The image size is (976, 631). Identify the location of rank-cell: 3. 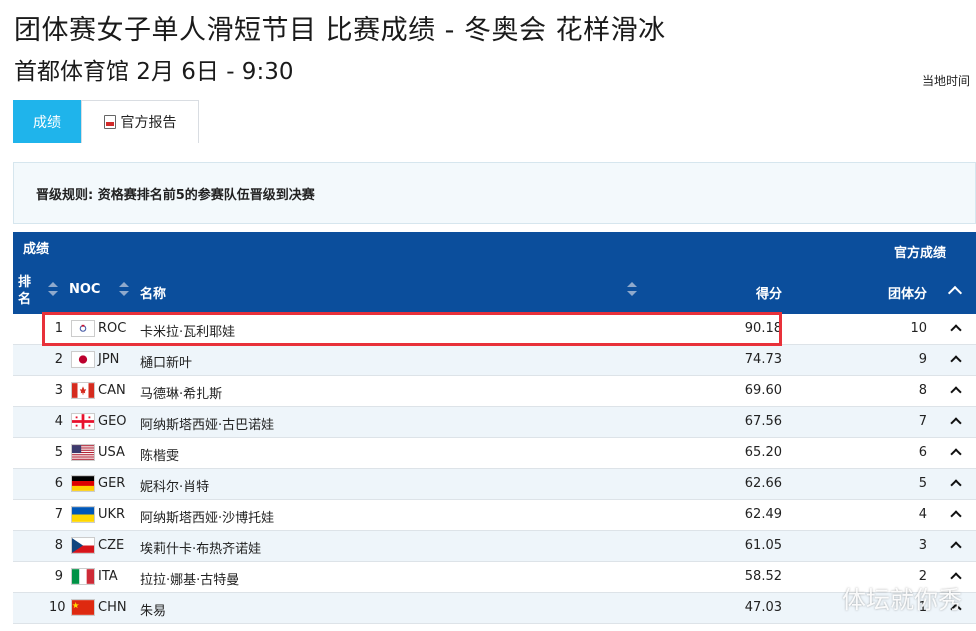
(58, 390).